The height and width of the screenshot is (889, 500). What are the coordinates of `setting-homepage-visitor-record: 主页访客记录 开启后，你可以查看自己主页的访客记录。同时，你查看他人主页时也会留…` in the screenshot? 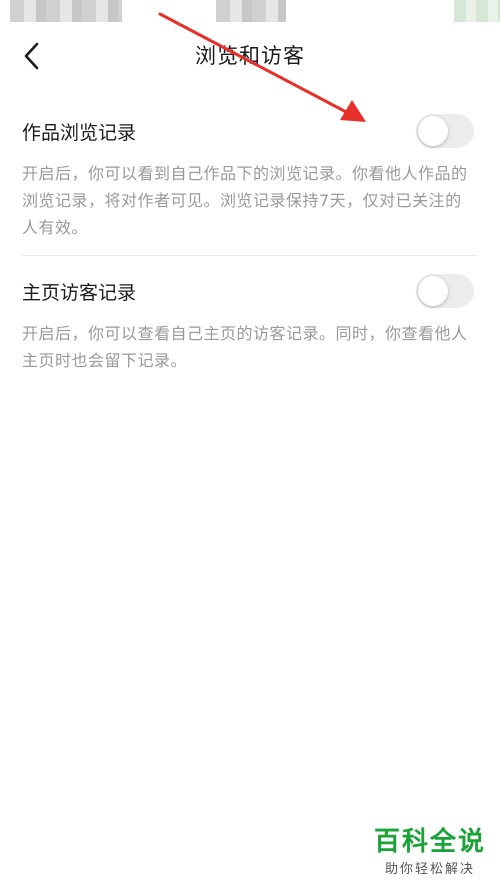 It's located at (250, 322).